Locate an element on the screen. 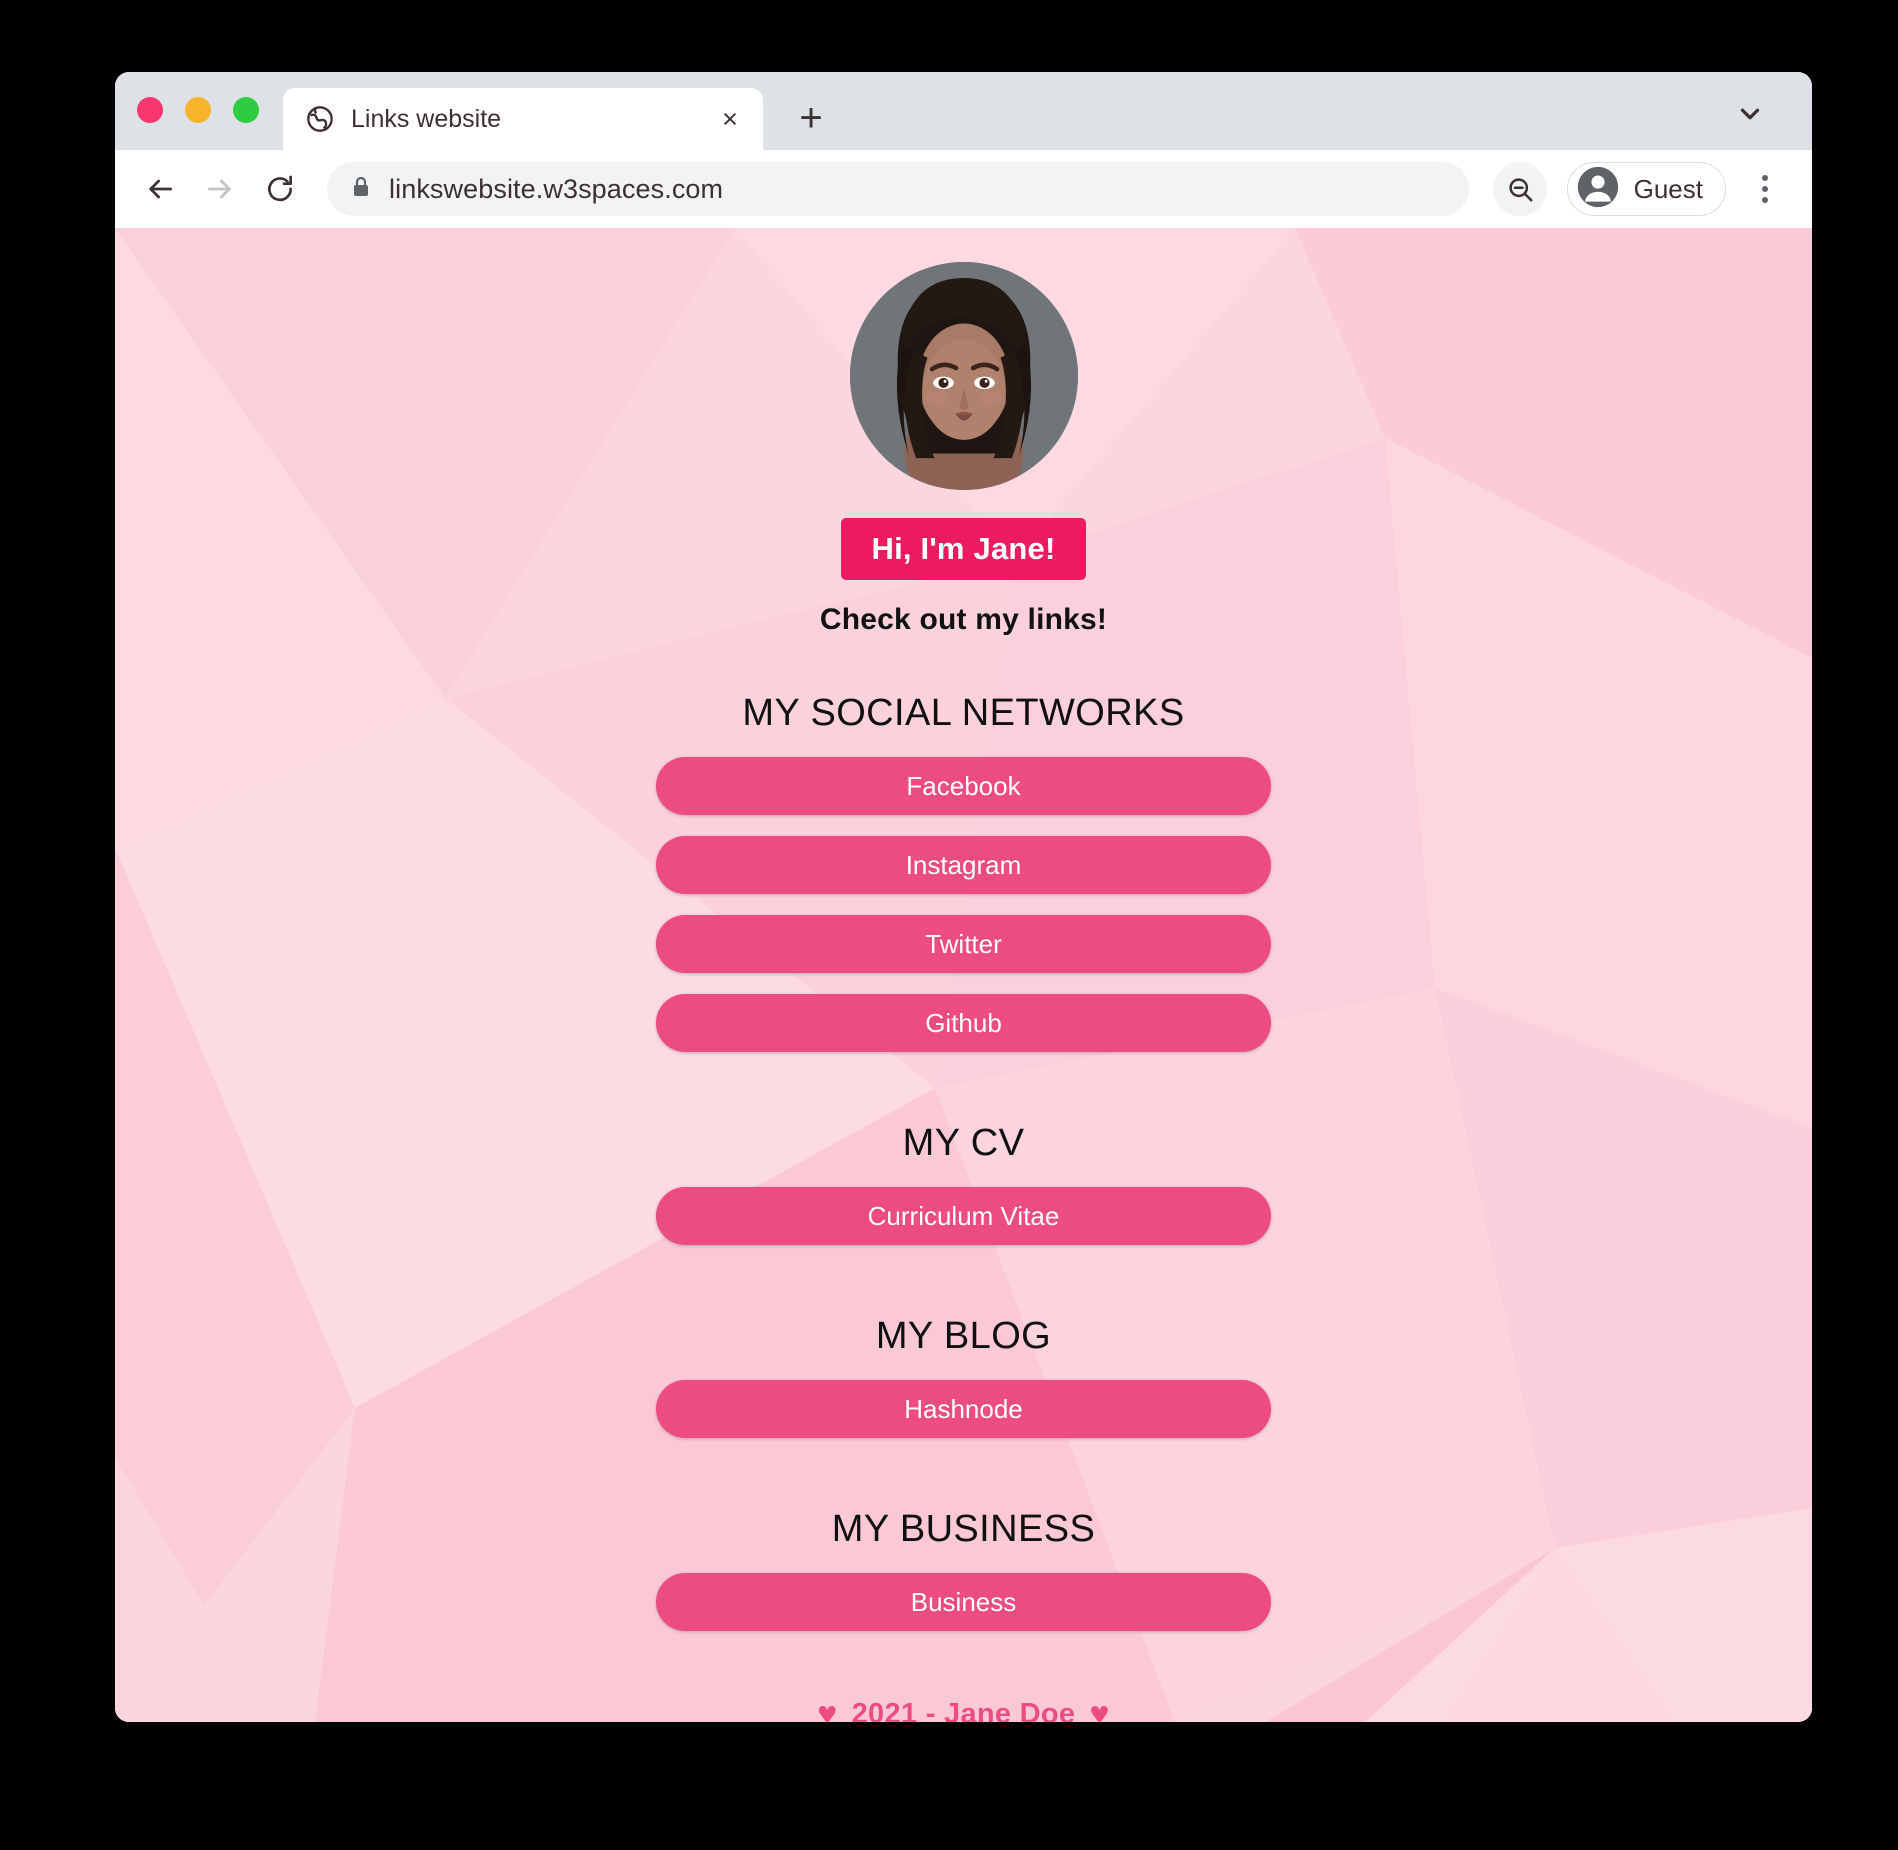 The height and width of the screenshot is (1850, 1898). address-bar: linkswebsite.w3spaces.com is located at coordinates (898, 189).